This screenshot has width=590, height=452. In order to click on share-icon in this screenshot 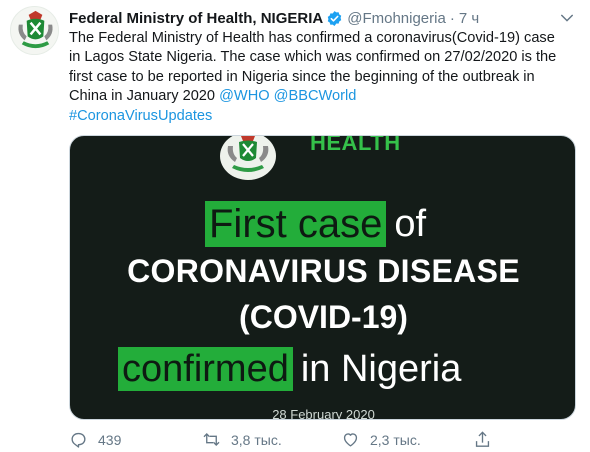, I will do `click(482, 439)`.